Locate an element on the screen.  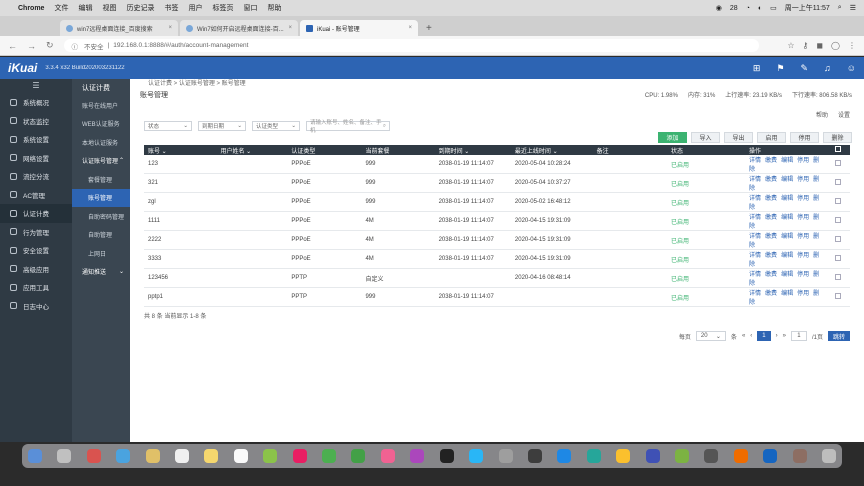
settings-link: 设置 is located at coordinates (844, 114).